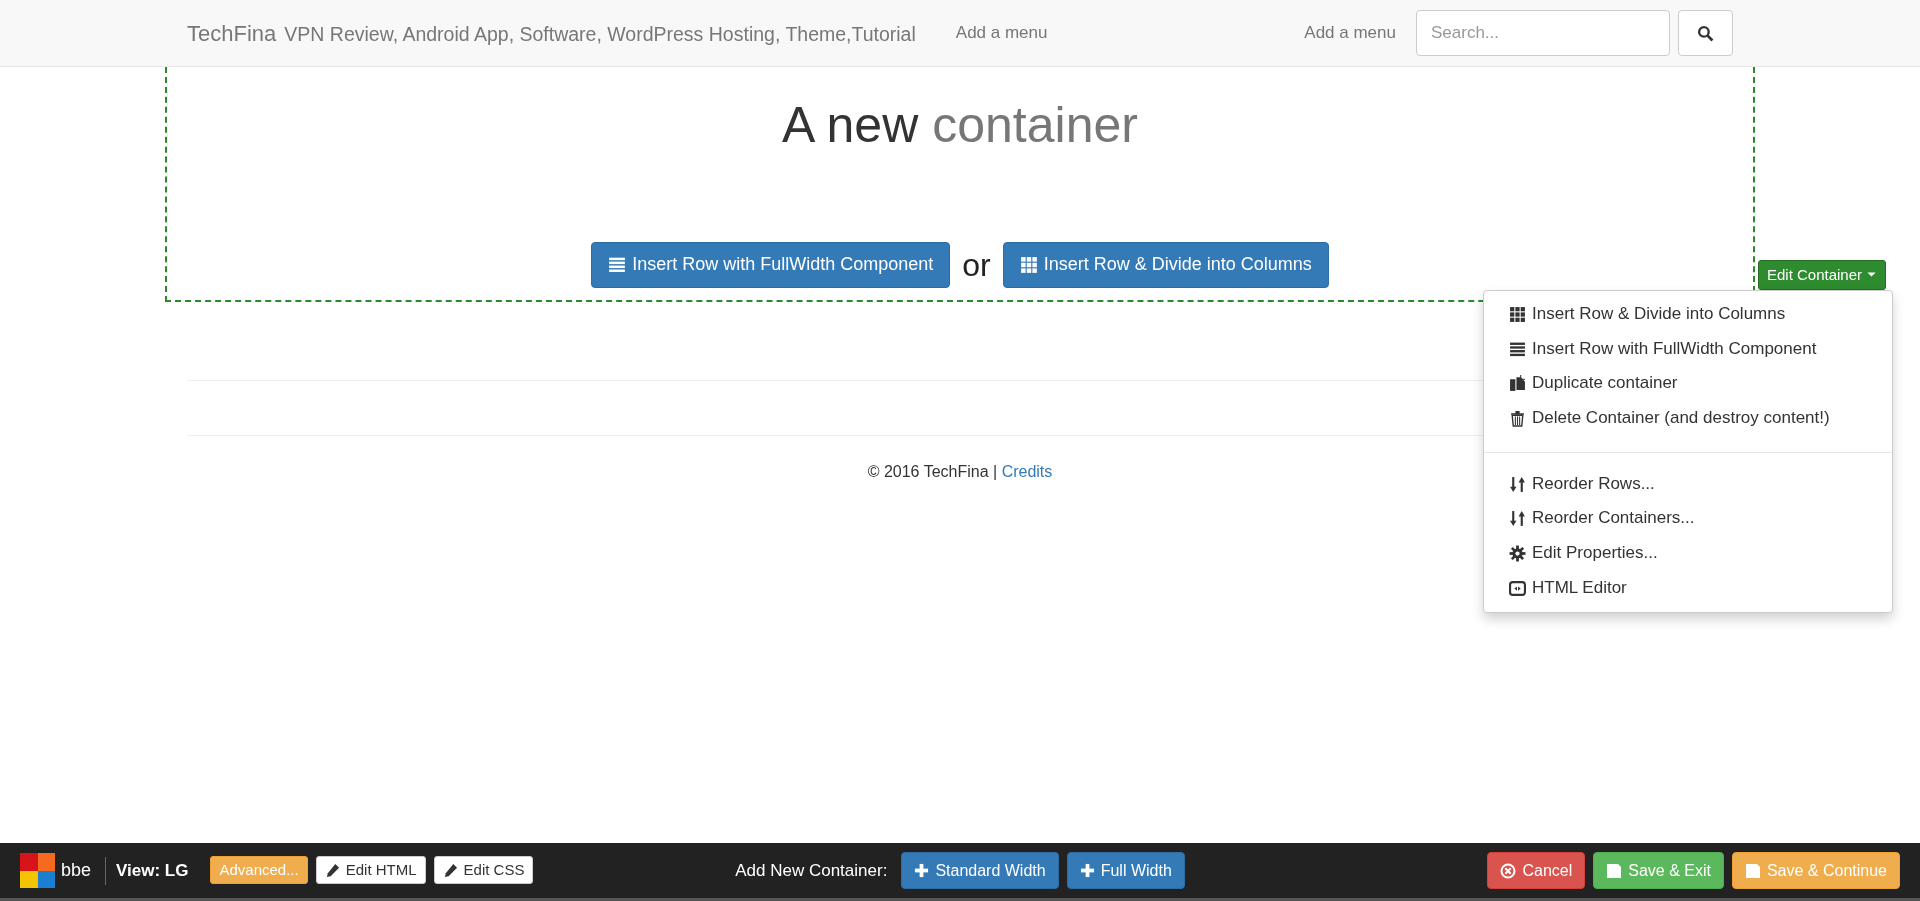  I want to click on logo-icon, so click(37, 870).